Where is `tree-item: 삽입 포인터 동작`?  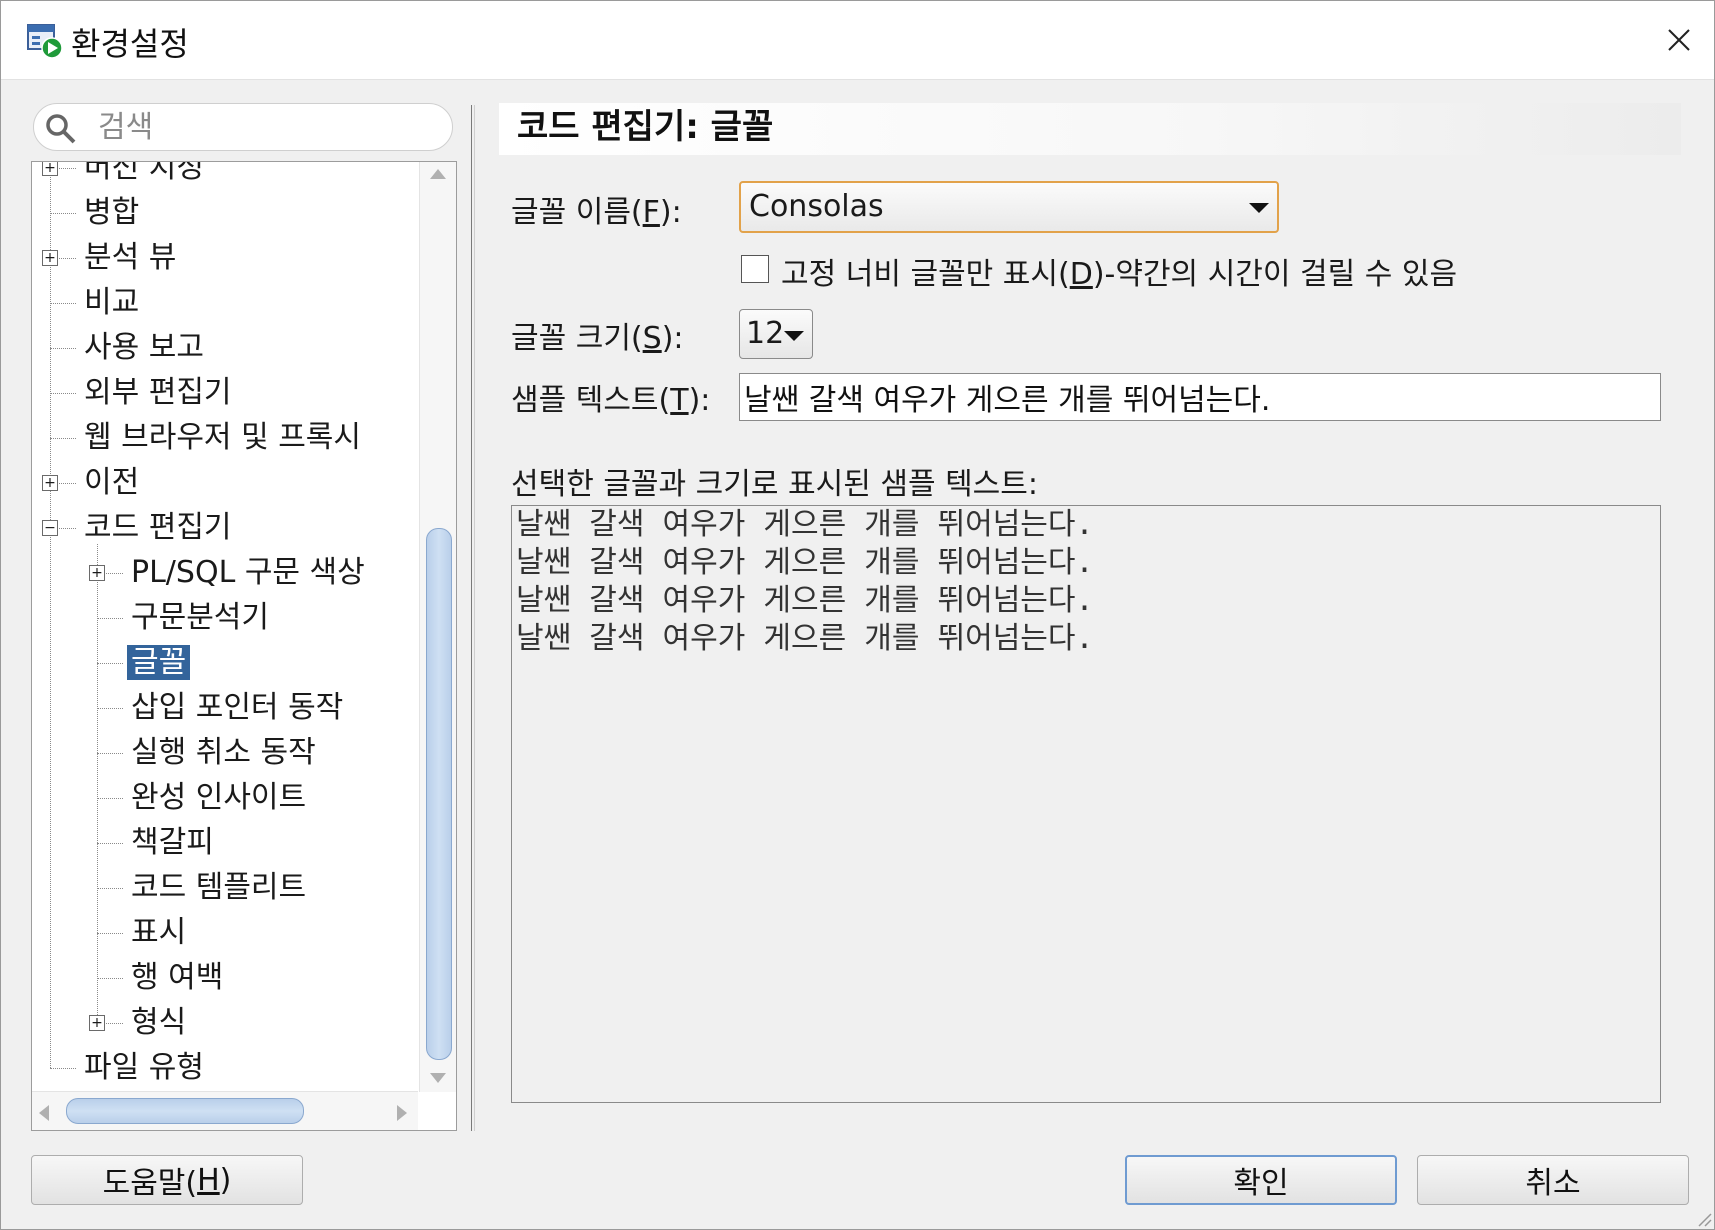 tree-item: 삽입 포인터 동작 is located at coordinates (237, 708).